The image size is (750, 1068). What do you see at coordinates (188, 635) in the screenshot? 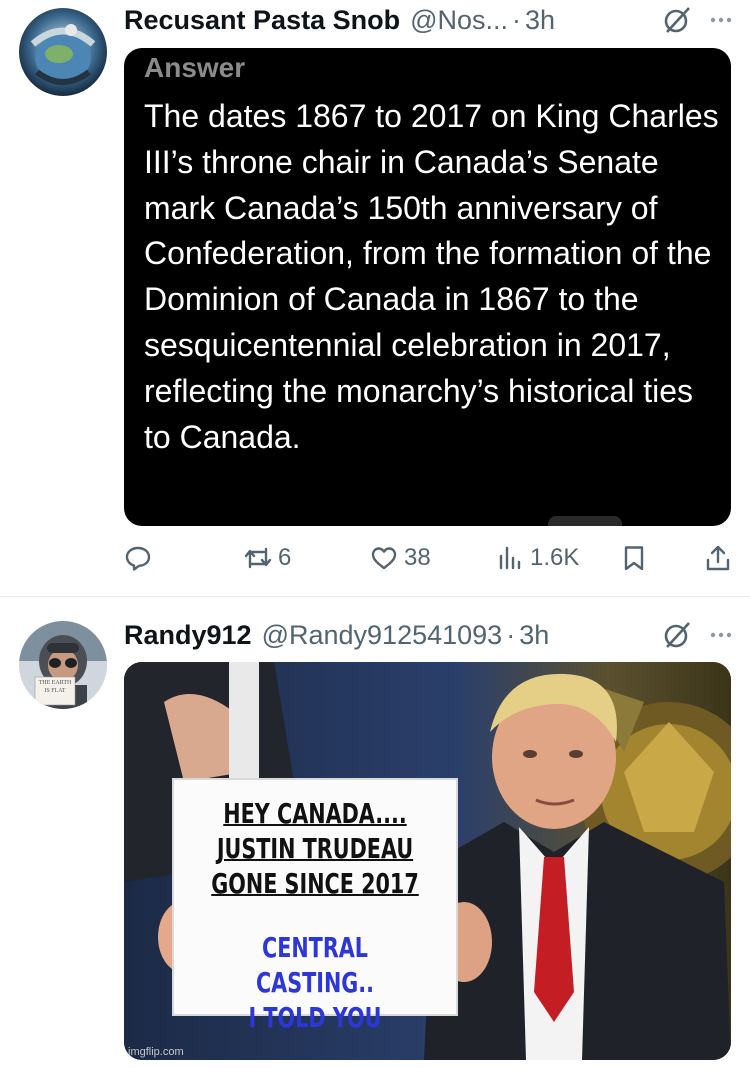
I see `author-name: Randy912` at bounding box center [188, 635].